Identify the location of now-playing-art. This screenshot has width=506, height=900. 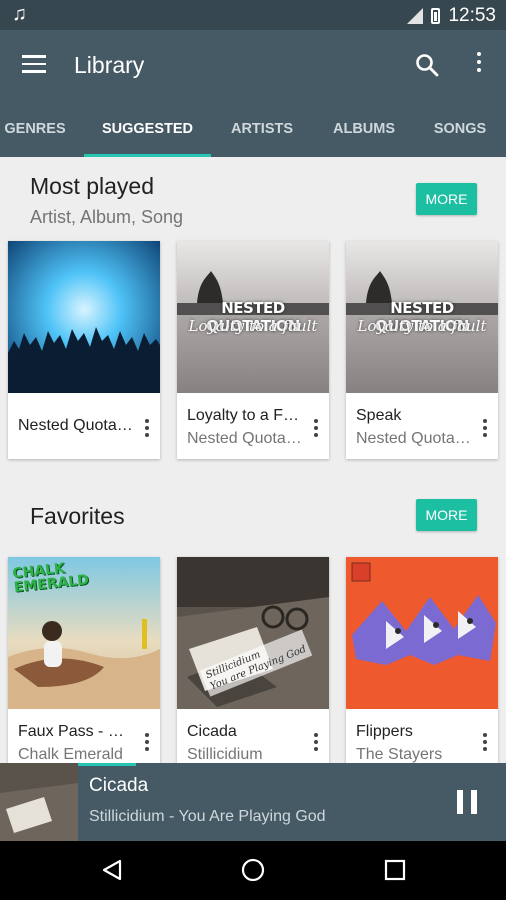
(39, 802).